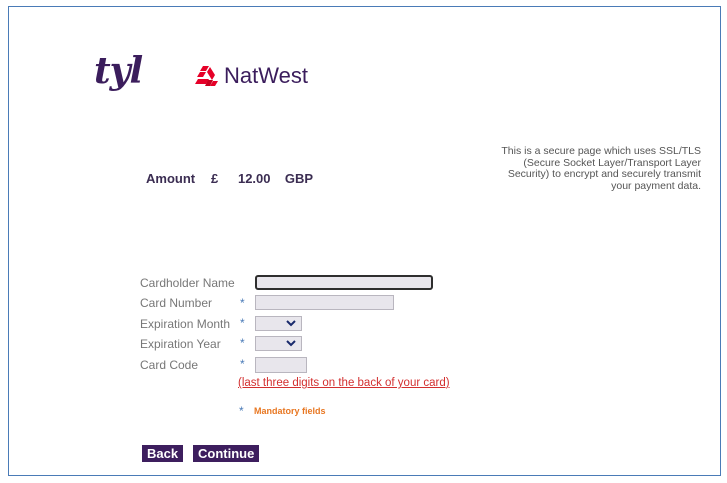  What do you see at coordinates (176, 303) in the screenshot?
I see `card-number-label: Card Number` at bounding box center [176, 303].